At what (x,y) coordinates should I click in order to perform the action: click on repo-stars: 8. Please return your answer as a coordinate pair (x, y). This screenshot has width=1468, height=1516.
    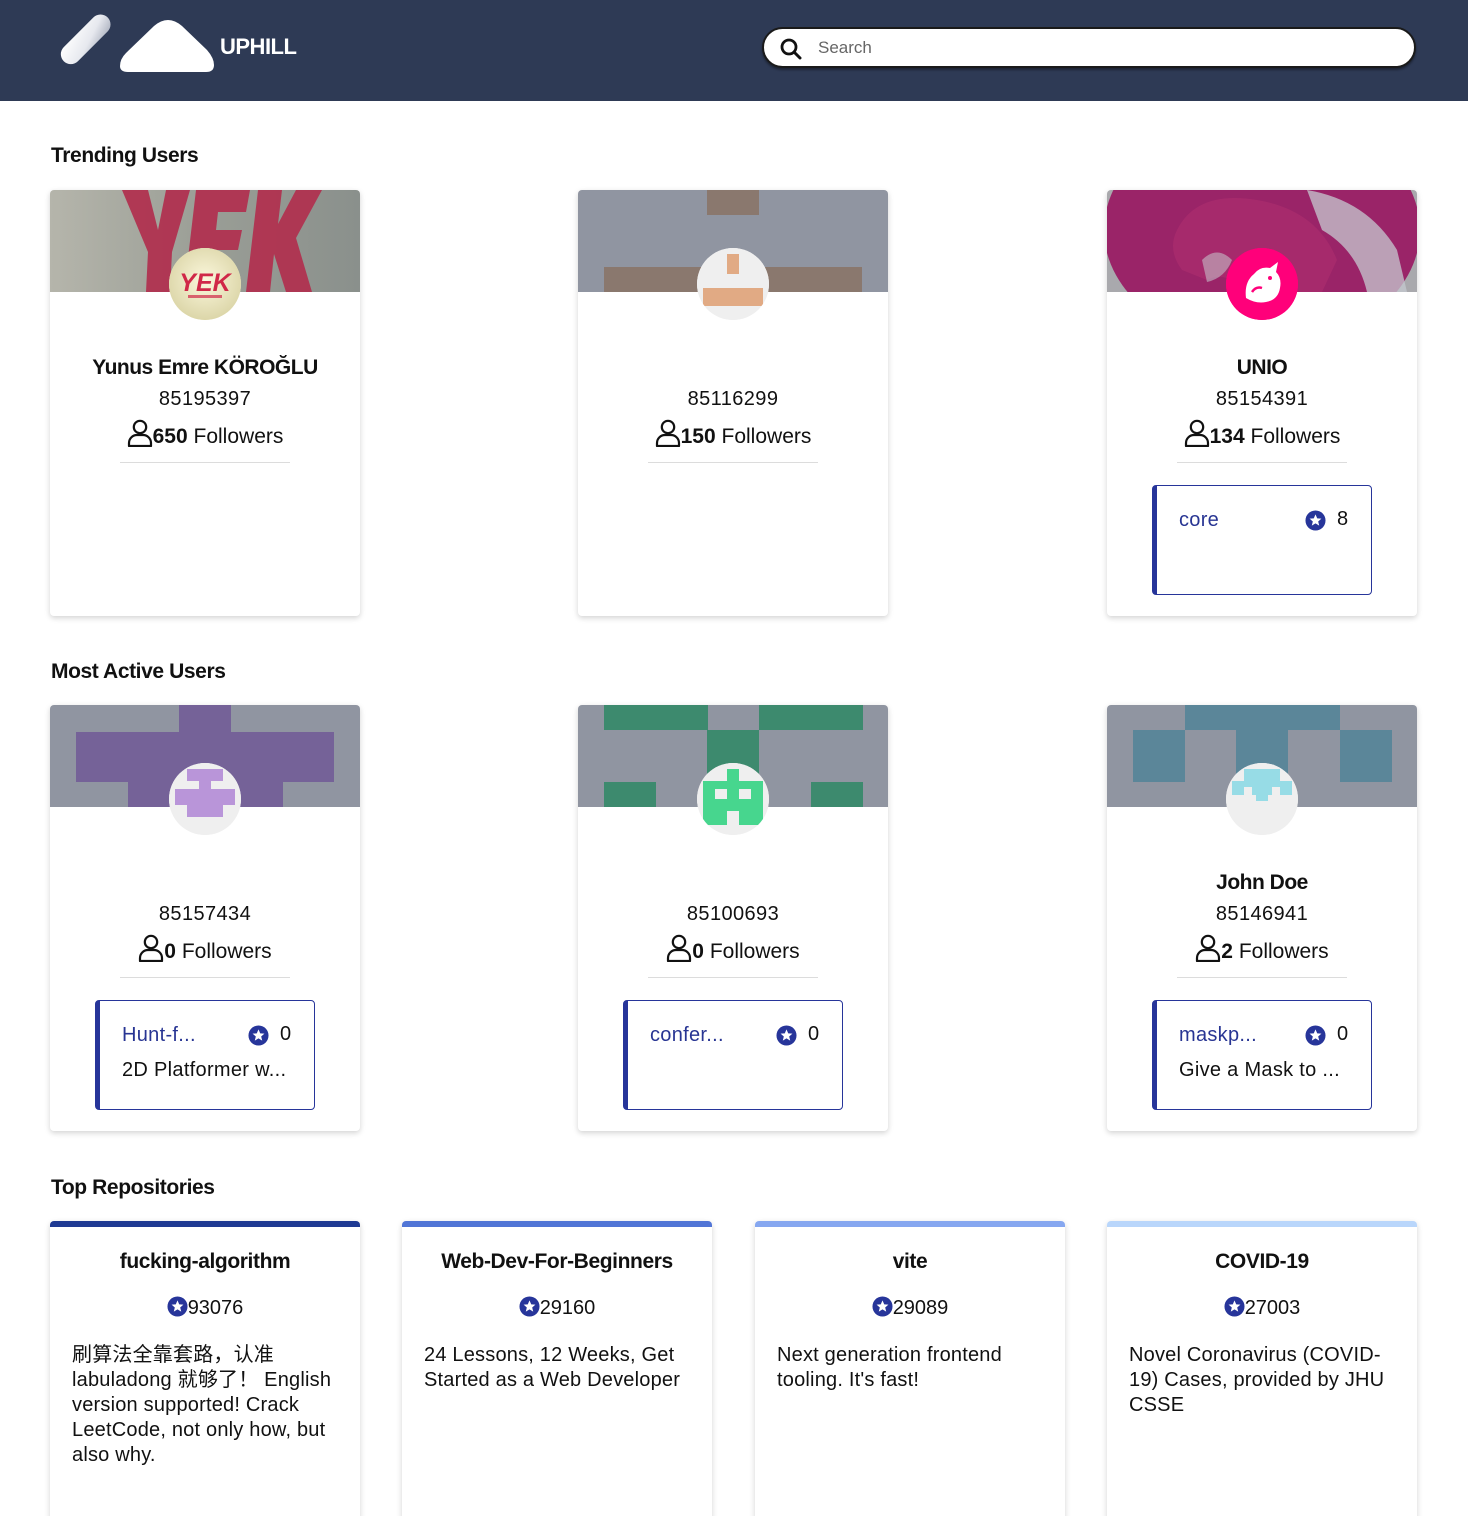
    Looking at the image, I should click on (1343, 519).